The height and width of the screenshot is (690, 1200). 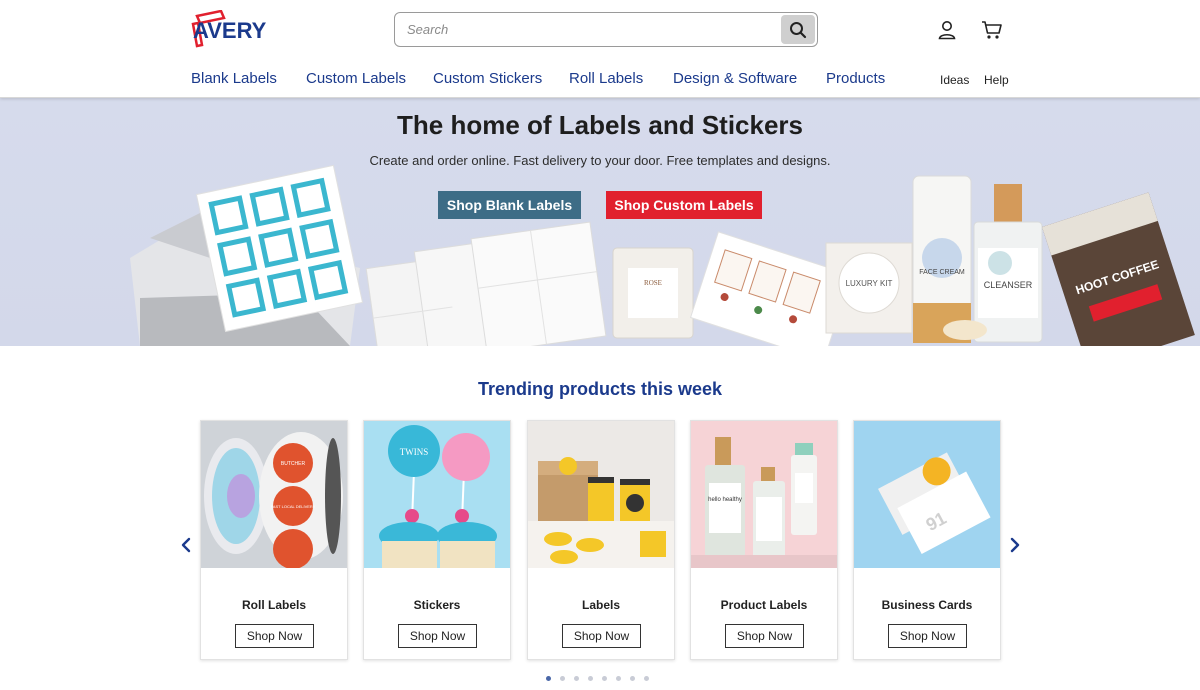 I want to click on product-labels-image: hello healthy, so click(x=764, y=494).